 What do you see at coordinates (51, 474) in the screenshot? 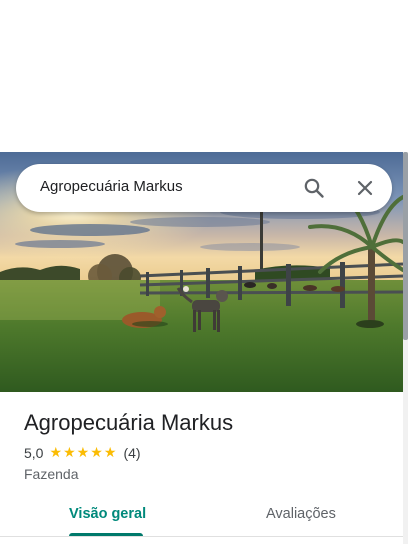
I see `place-category: Fazenda` at bounding box center [51, 474].